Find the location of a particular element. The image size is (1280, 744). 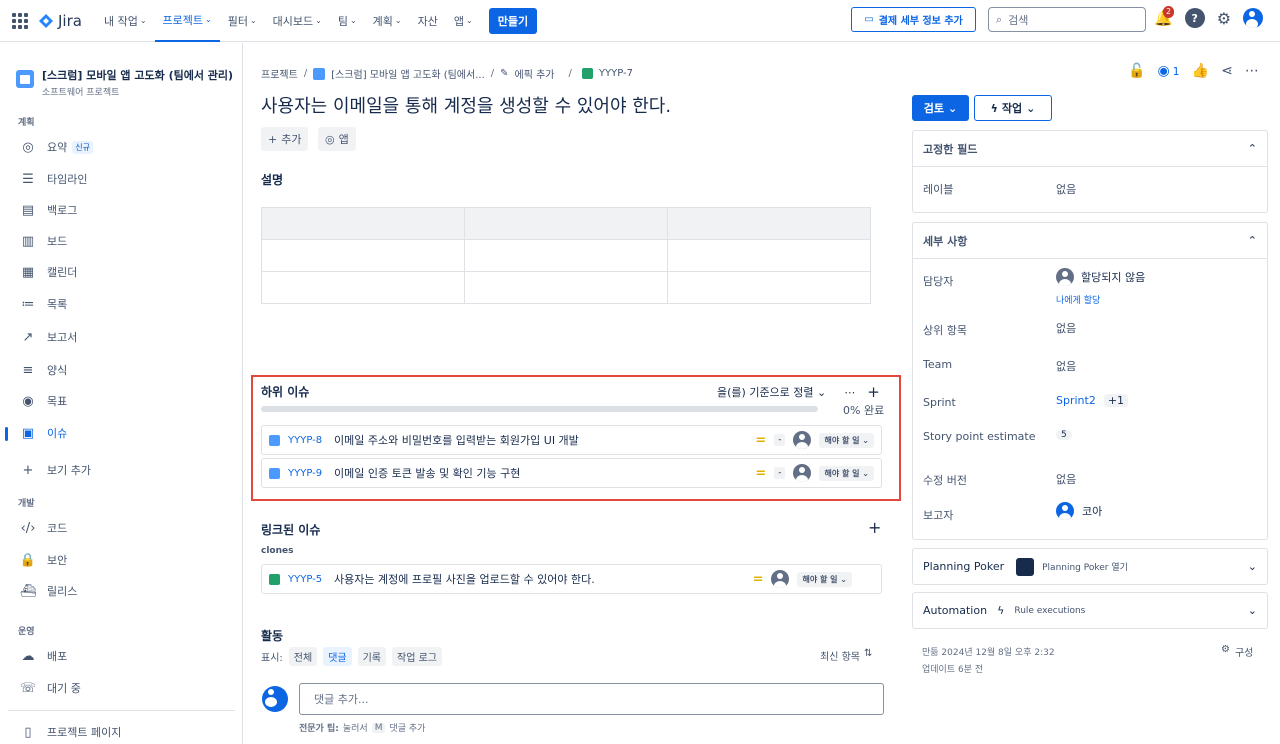

sidebar-item-list: ≔ 목록 is located at coordinates (44, 304).